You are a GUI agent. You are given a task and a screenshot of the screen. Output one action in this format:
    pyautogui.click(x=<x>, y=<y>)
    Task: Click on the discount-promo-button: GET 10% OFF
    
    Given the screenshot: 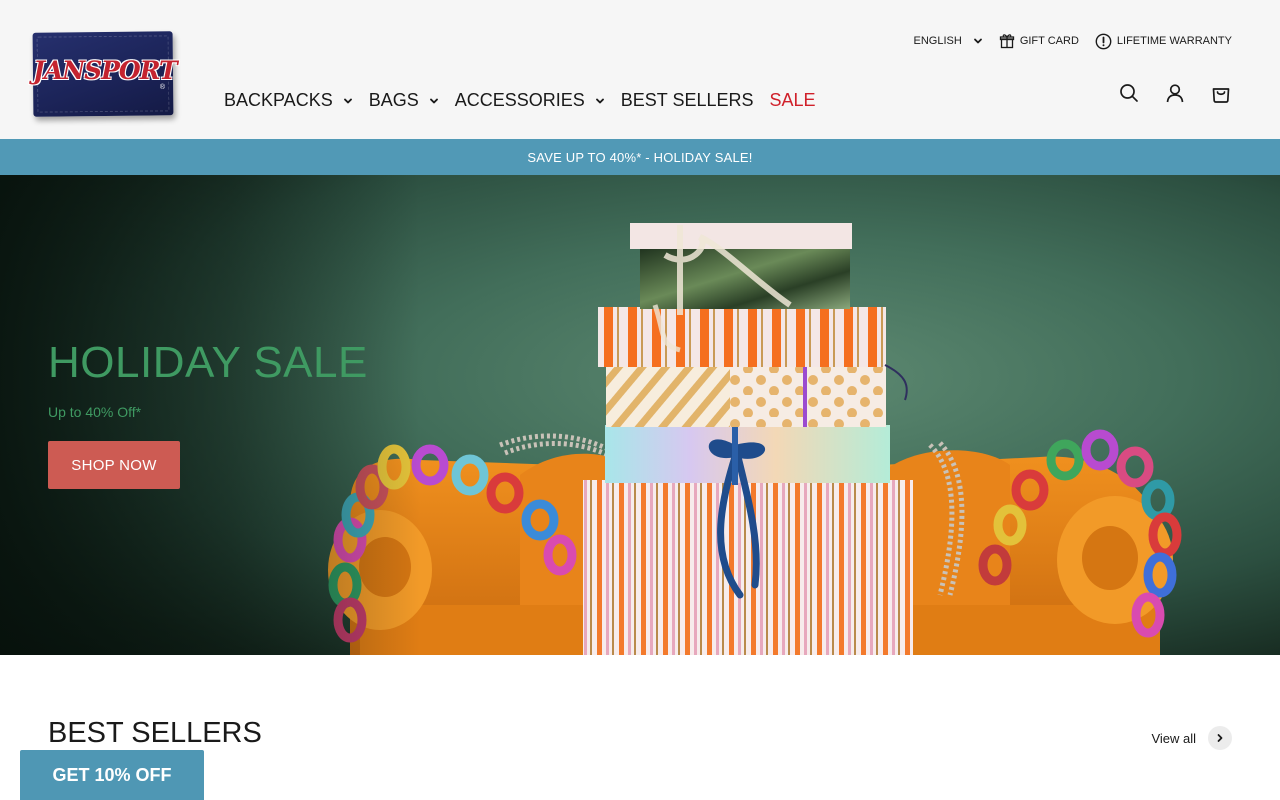 What is the action you would take?
    pyautogui.click(x=112, y=775)
    